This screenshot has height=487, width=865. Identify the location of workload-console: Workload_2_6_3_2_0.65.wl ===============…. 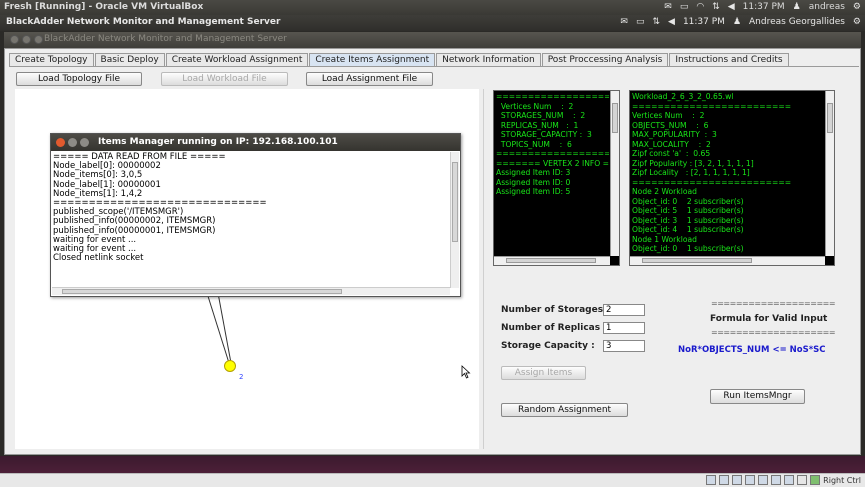
(732, 178).